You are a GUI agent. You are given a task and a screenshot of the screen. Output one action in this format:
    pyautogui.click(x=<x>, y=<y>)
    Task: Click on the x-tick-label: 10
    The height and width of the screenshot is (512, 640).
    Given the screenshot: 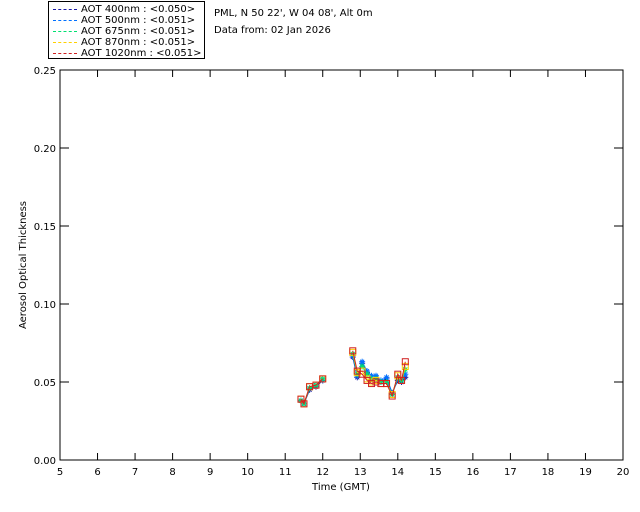 What is the action you would take?
    pyautogui.click(x=247, y=472)
    